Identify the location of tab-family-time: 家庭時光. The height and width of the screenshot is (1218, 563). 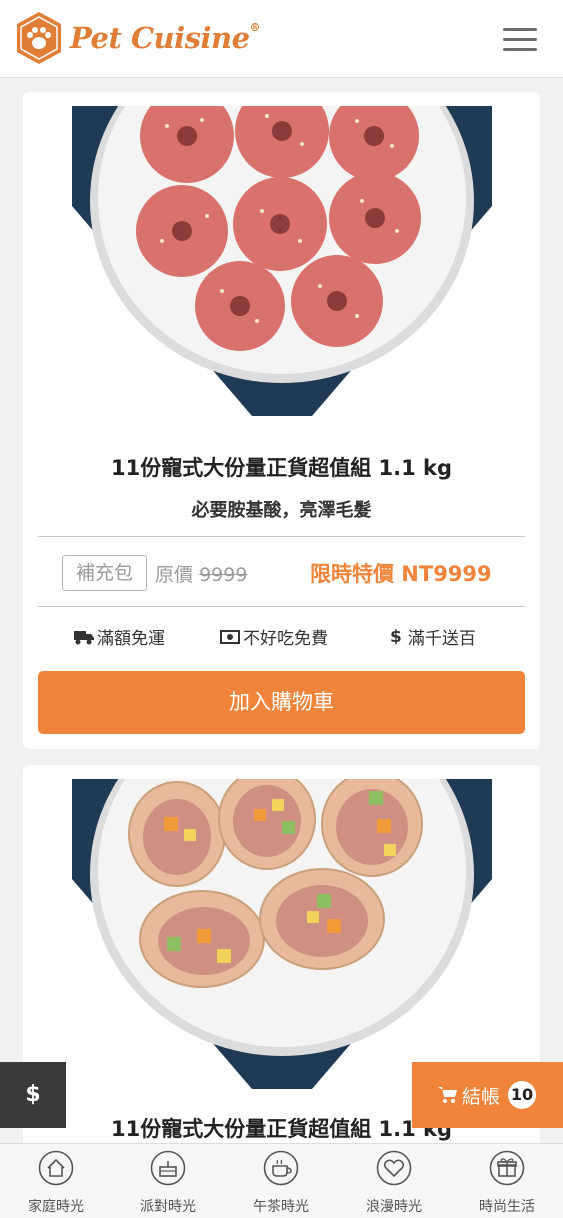
(56, 1183).